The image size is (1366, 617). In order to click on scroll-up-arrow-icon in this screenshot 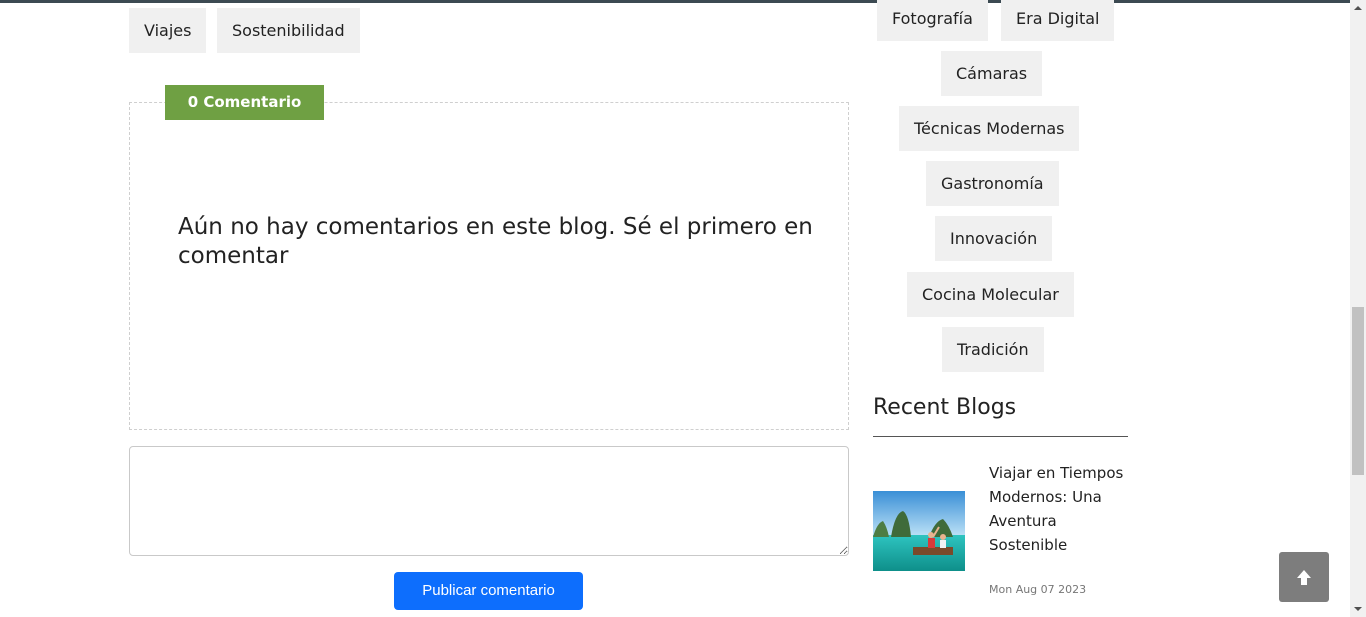, I will do `click(1358, 8)`.